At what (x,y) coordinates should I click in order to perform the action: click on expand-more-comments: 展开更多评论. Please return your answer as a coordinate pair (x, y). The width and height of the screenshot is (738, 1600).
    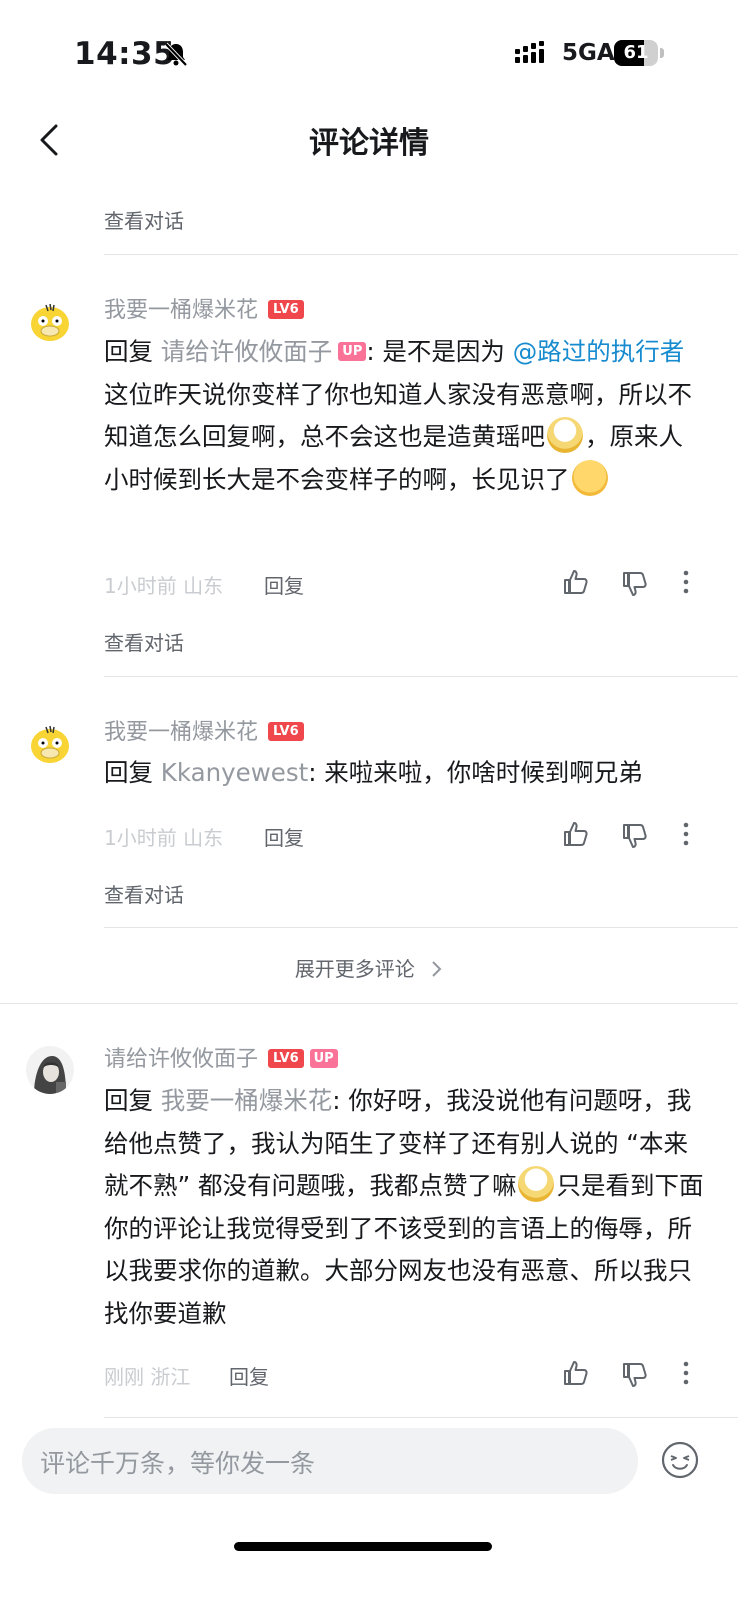
    Looking at the image, I should click on (369, 967).